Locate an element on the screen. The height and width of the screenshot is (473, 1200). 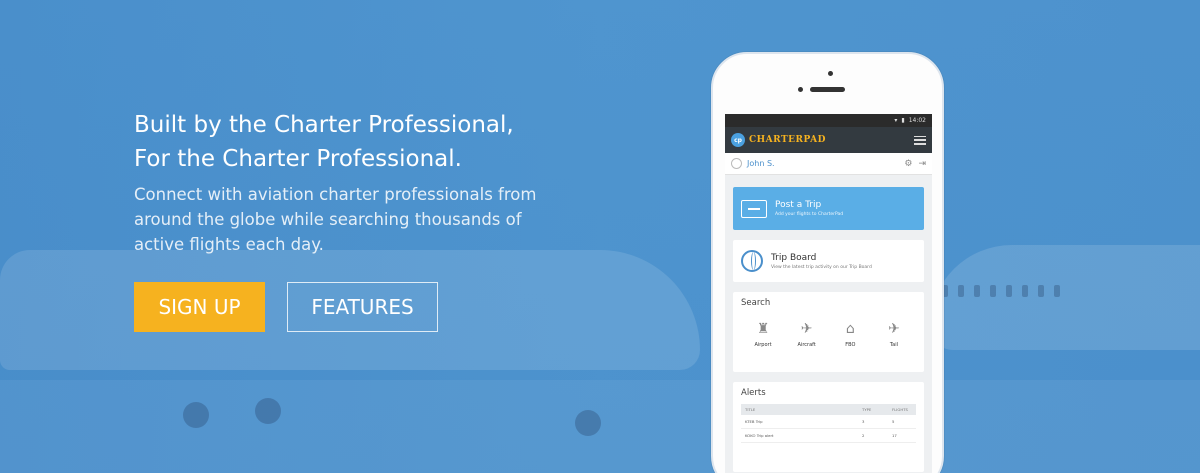
alert-type: 2 is located at coordinates (863, 435).